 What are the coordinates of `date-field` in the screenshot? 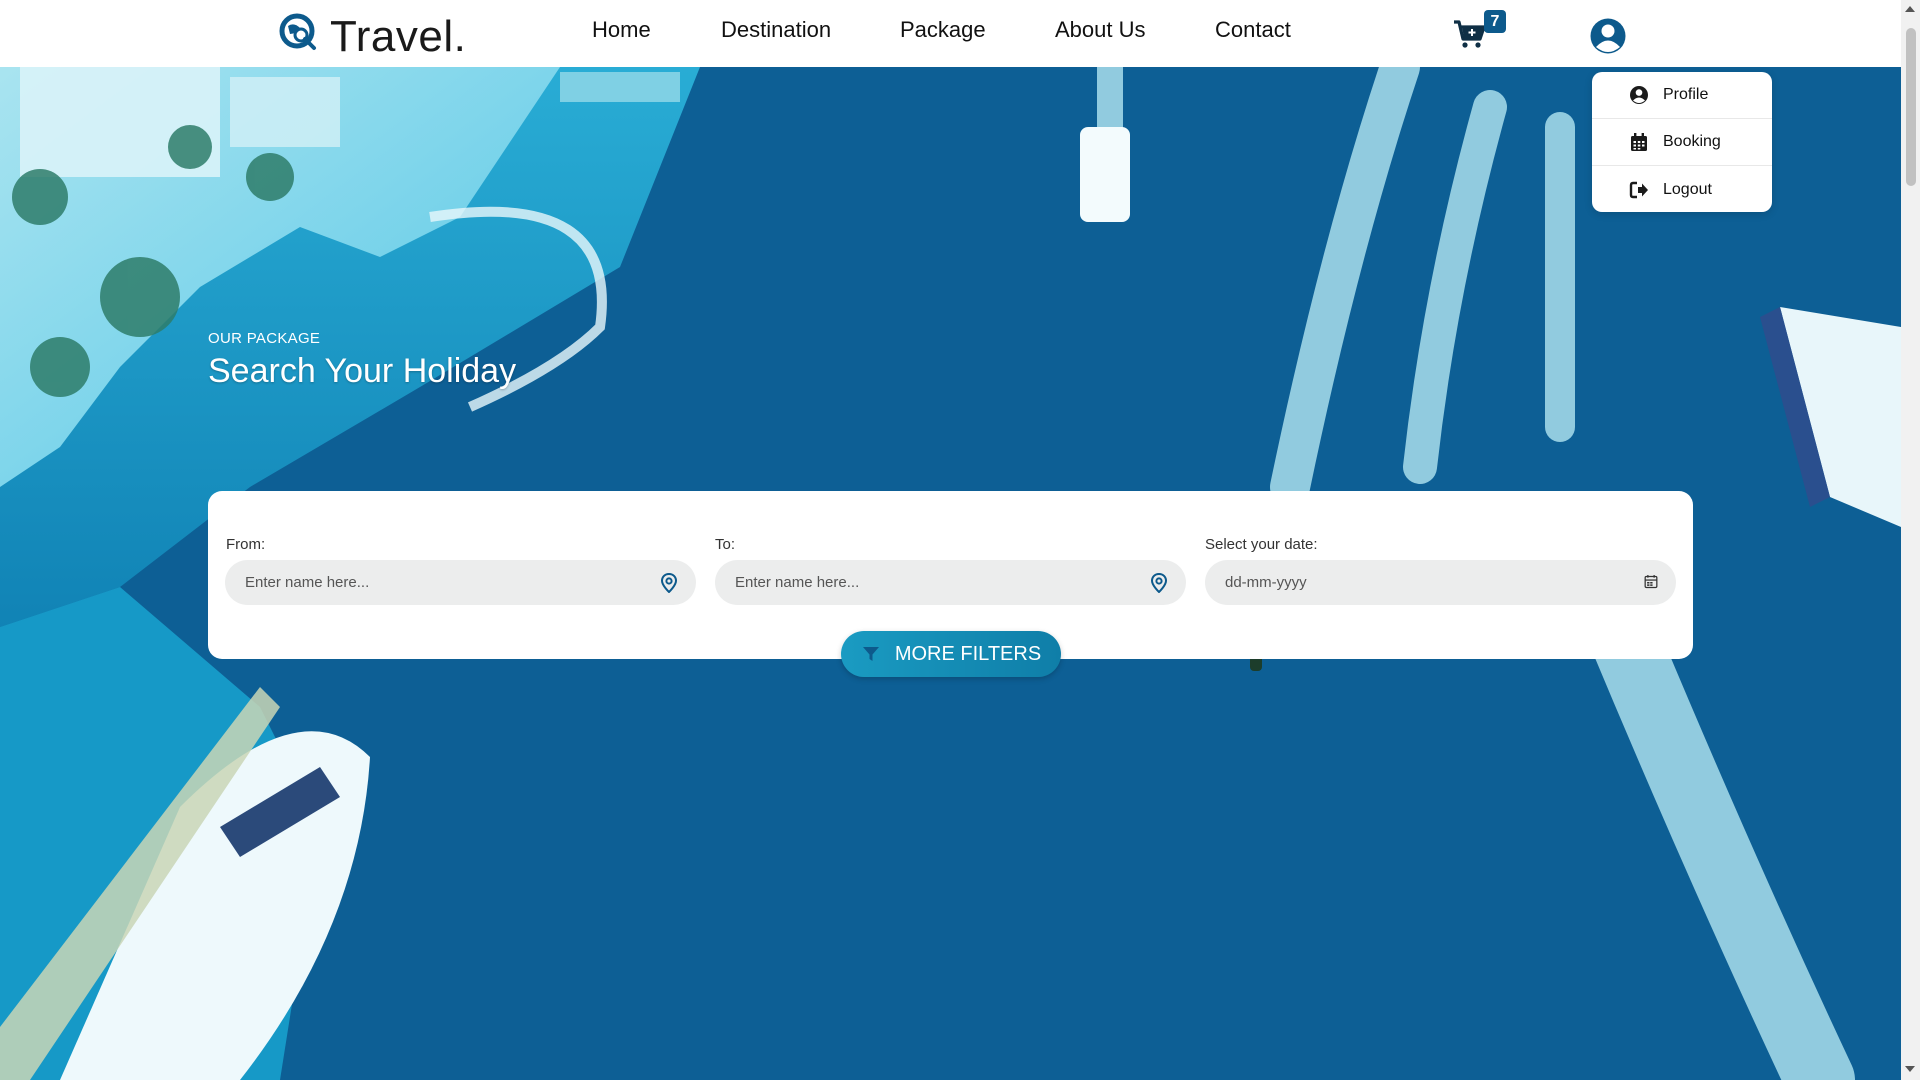 It's located at (1440, 582).